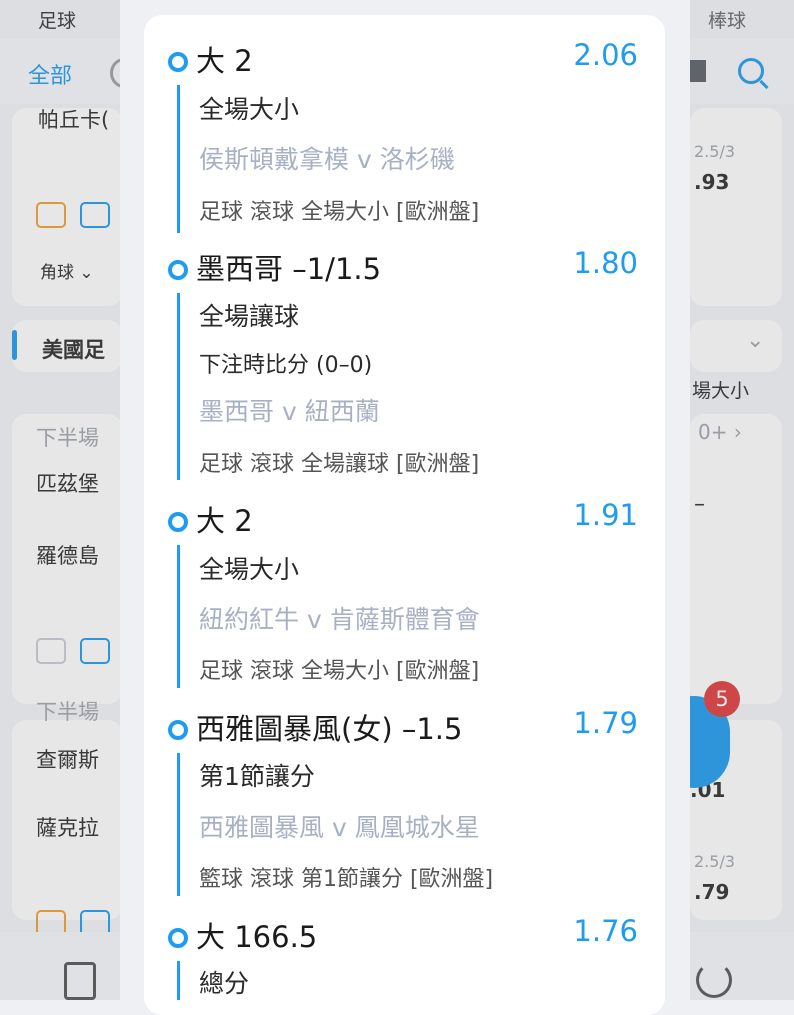 This screenshot has width=794, height=1015. I want to click on bet-odds: 1.79, so click(605, 723).